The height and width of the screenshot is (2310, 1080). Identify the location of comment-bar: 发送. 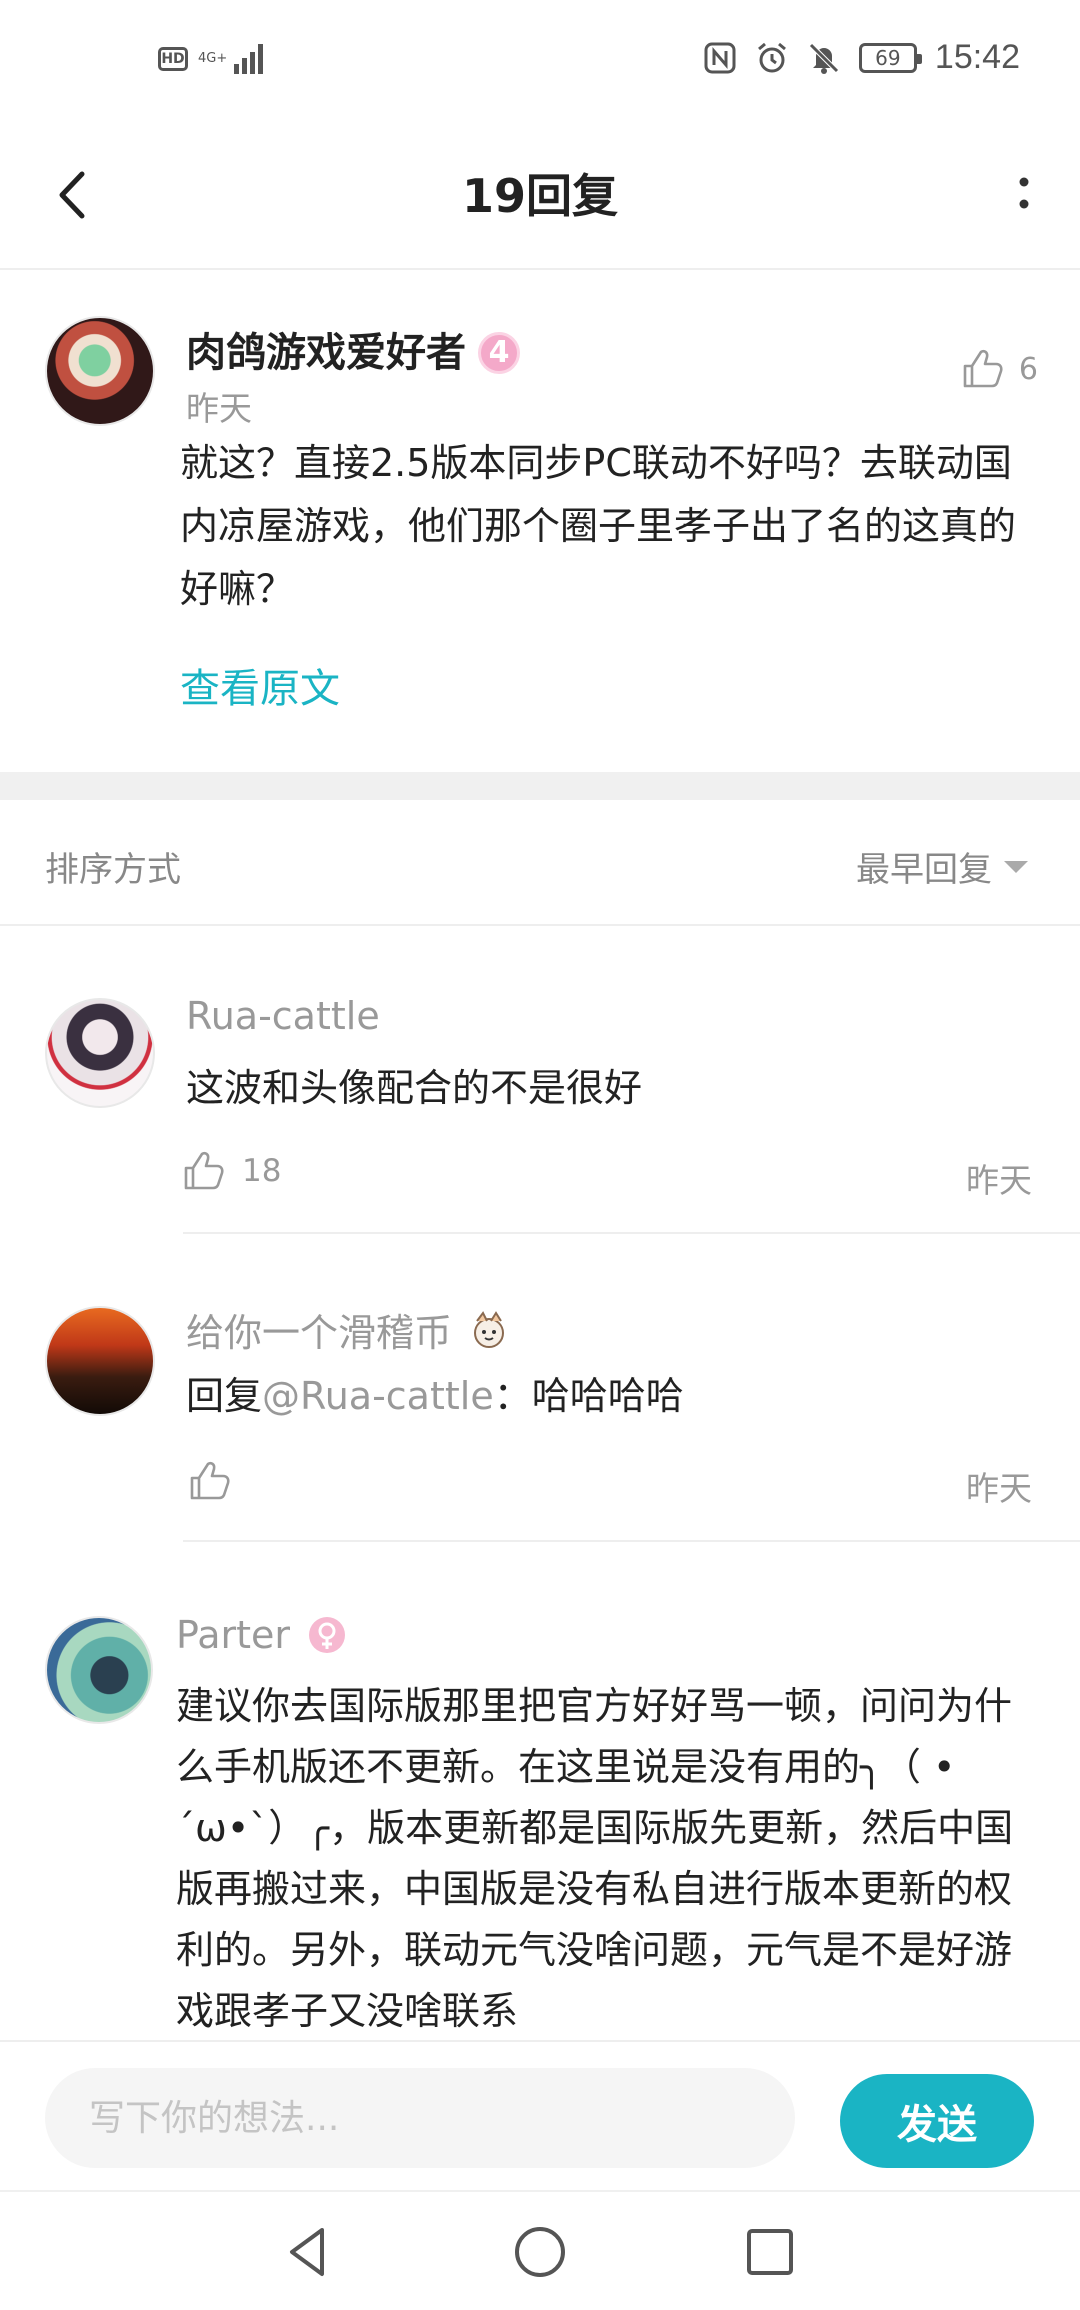
(540, 2115).